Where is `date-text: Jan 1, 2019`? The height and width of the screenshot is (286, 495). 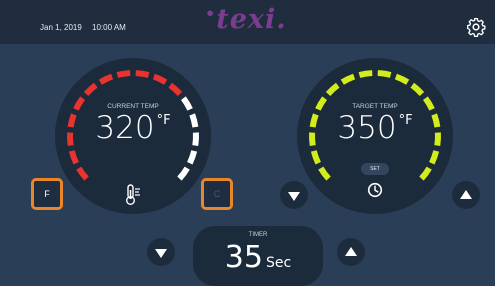
date-text: Jan 1, 2019 is located at coordinates (61, 27).